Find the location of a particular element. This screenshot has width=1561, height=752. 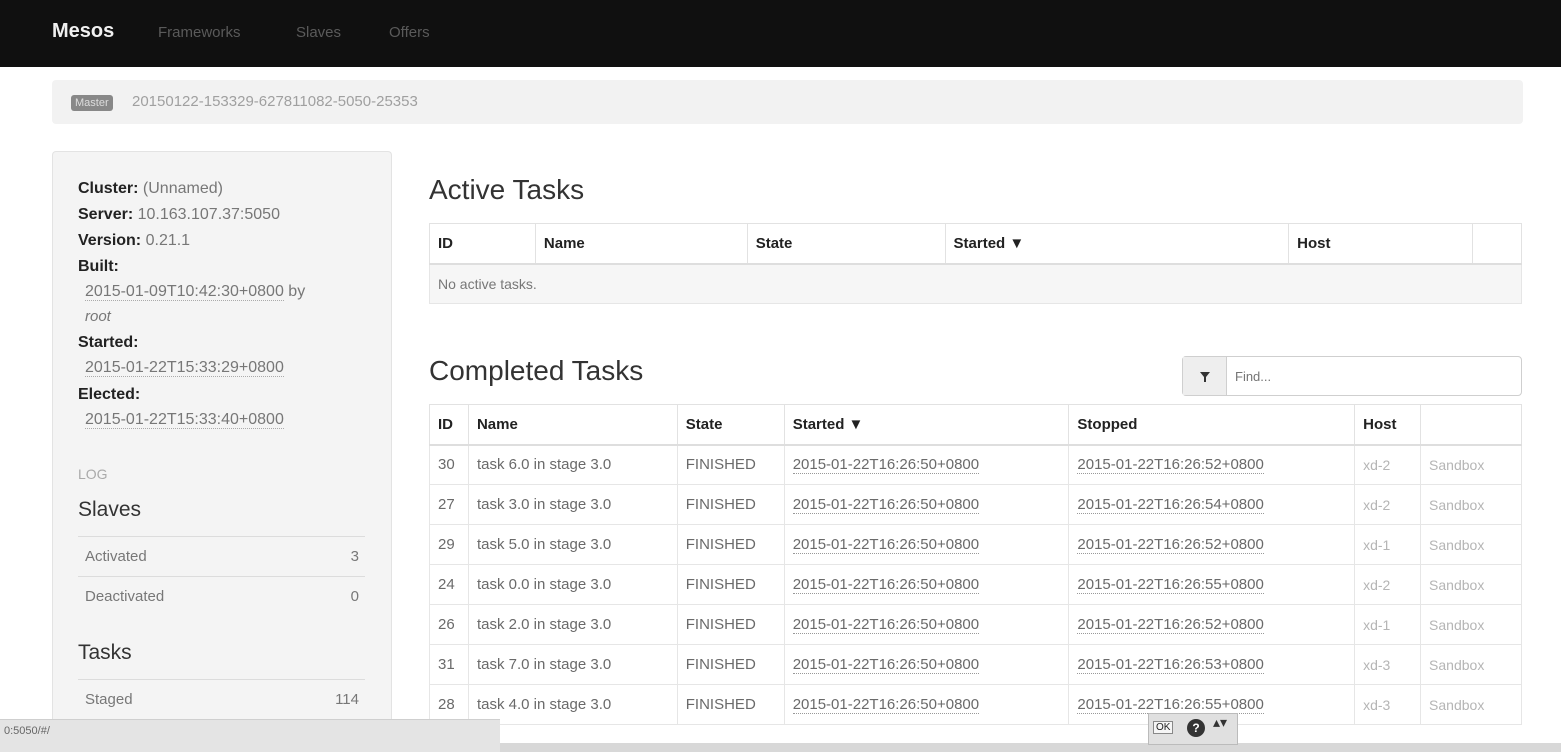

built-info: Built: is located at coordinates (98, 267).